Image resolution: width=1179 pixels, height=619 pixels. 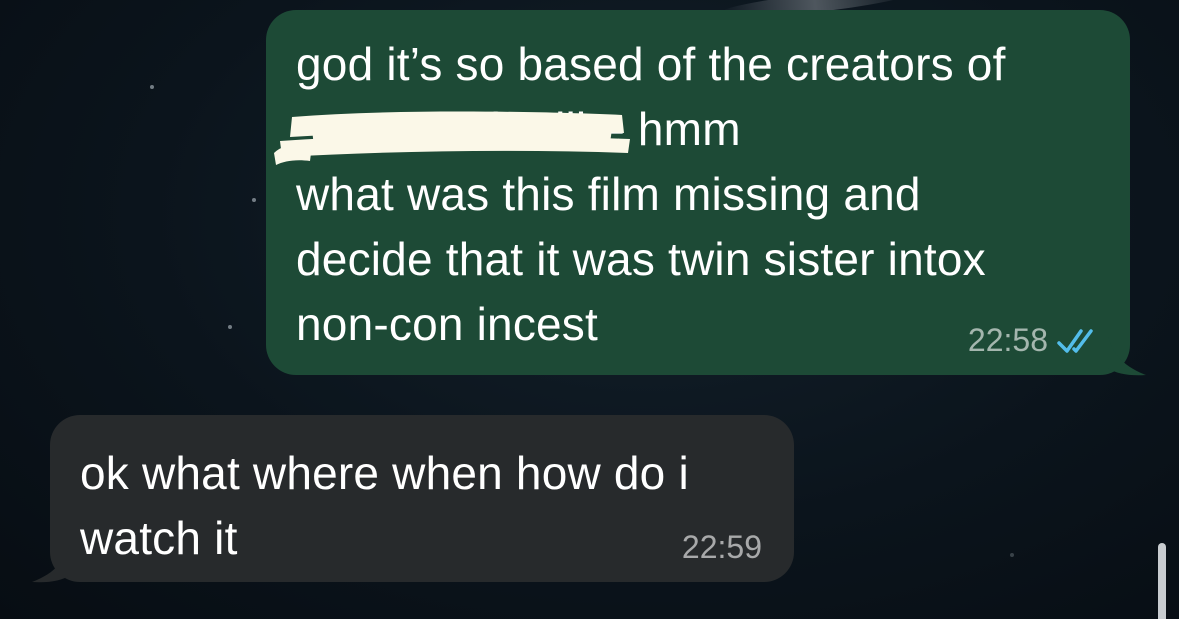 I want to click on message-time: 22:59, so click(x=721, y=547).